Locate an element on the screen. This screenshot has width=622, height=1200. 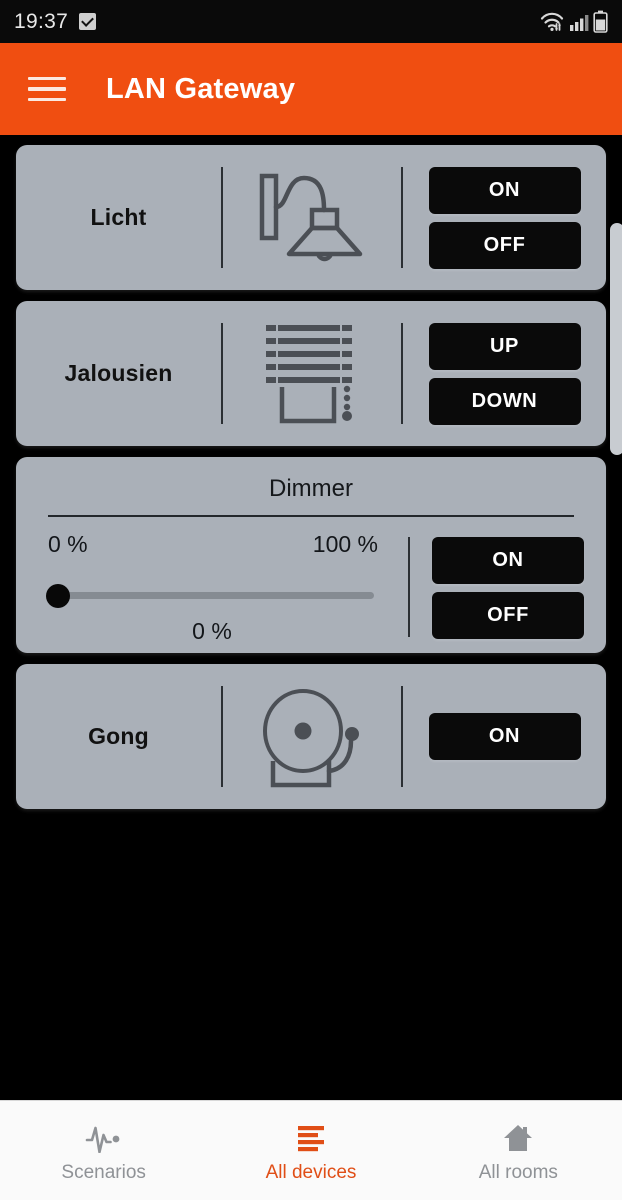
dimmer-body: 0 % 100 % 0 % ON OFF is located at coordinates (311, 588).